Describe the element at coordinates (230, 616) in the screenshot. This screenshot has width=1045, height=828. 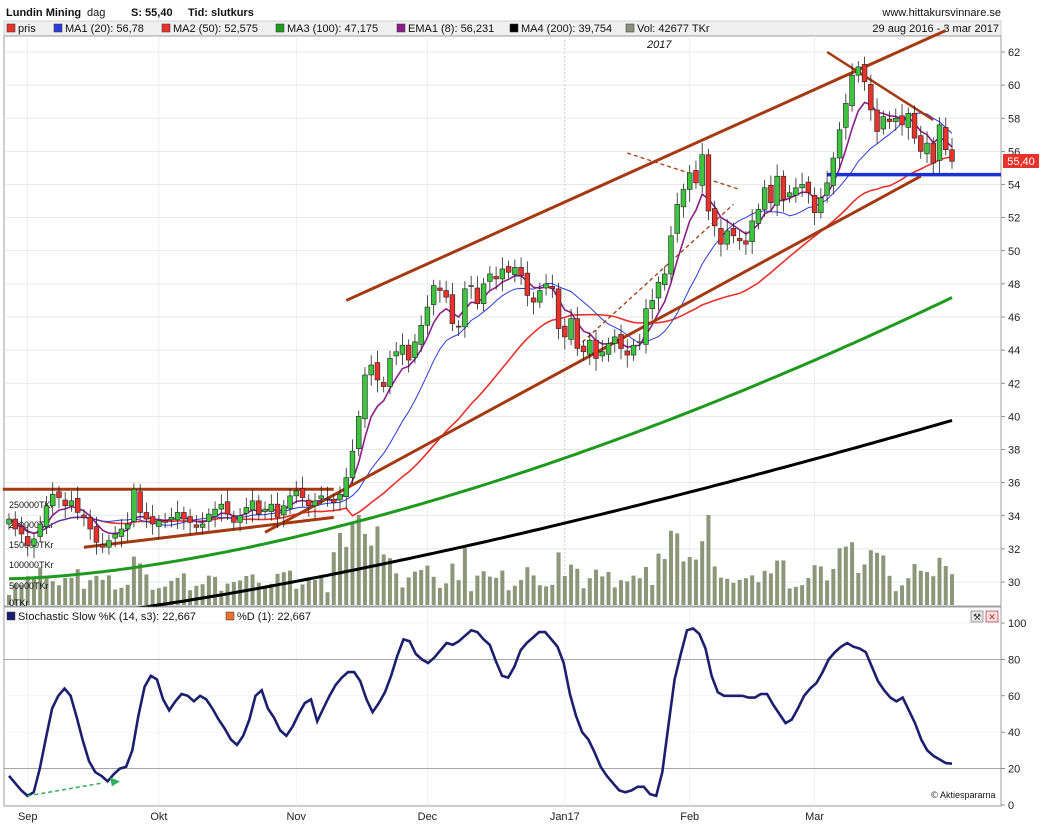
I see `osc-legend-swatch` at that location.